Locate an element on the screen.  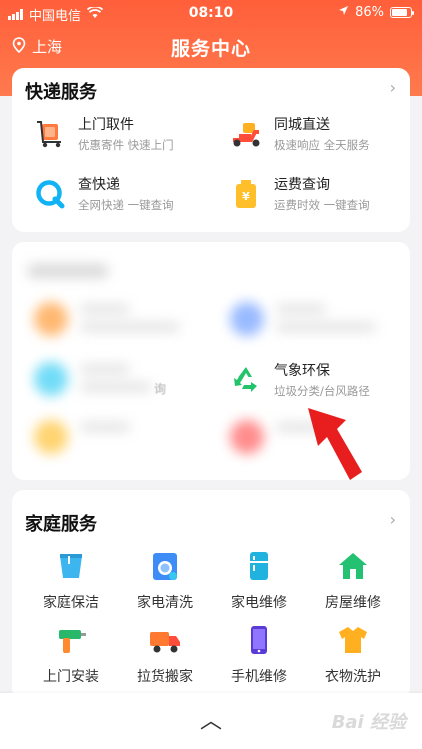
service-pickup: 上门取件 优惠寄件 快速上门 is located at coordinates (103, 133).